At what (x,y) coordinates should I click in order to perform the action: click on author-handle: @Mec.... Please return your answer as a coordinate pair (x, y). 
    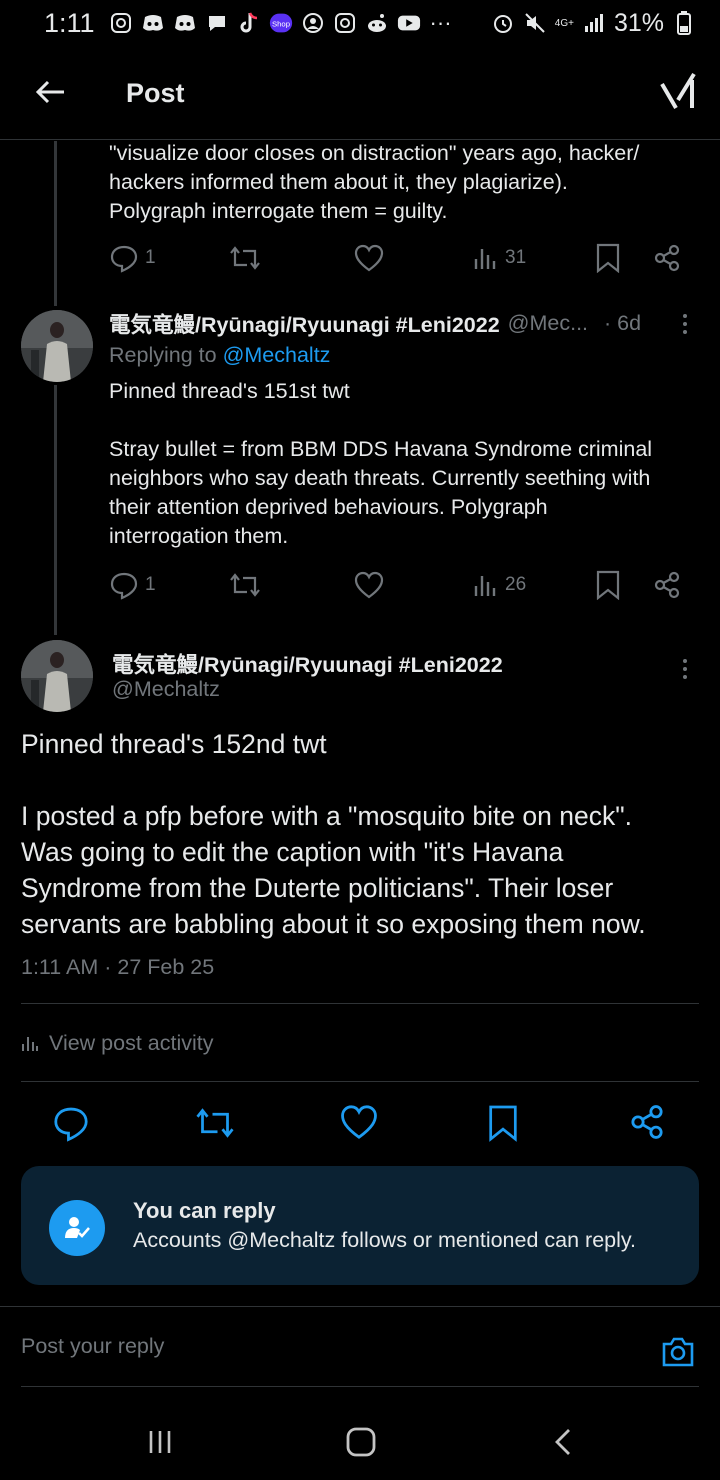
    Looking at the image, I should click on (548, 323).